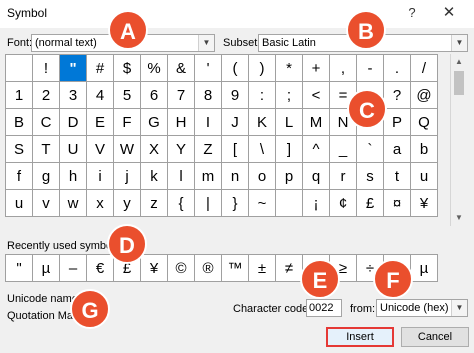  What do you see at coordinates (289, 149) in the screenshot?
I see `symbol-cell: ]` at bounding box center [289, 149].